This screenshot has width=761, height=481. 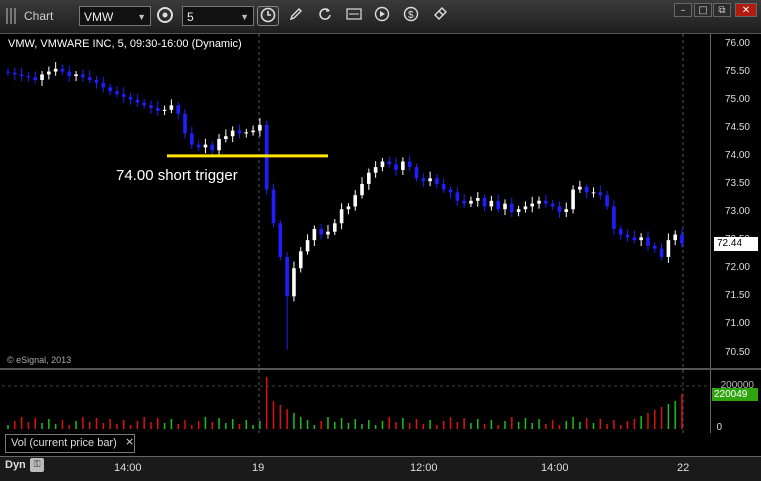 I want to click on maximize-button: □, so click(x=703, y=10).